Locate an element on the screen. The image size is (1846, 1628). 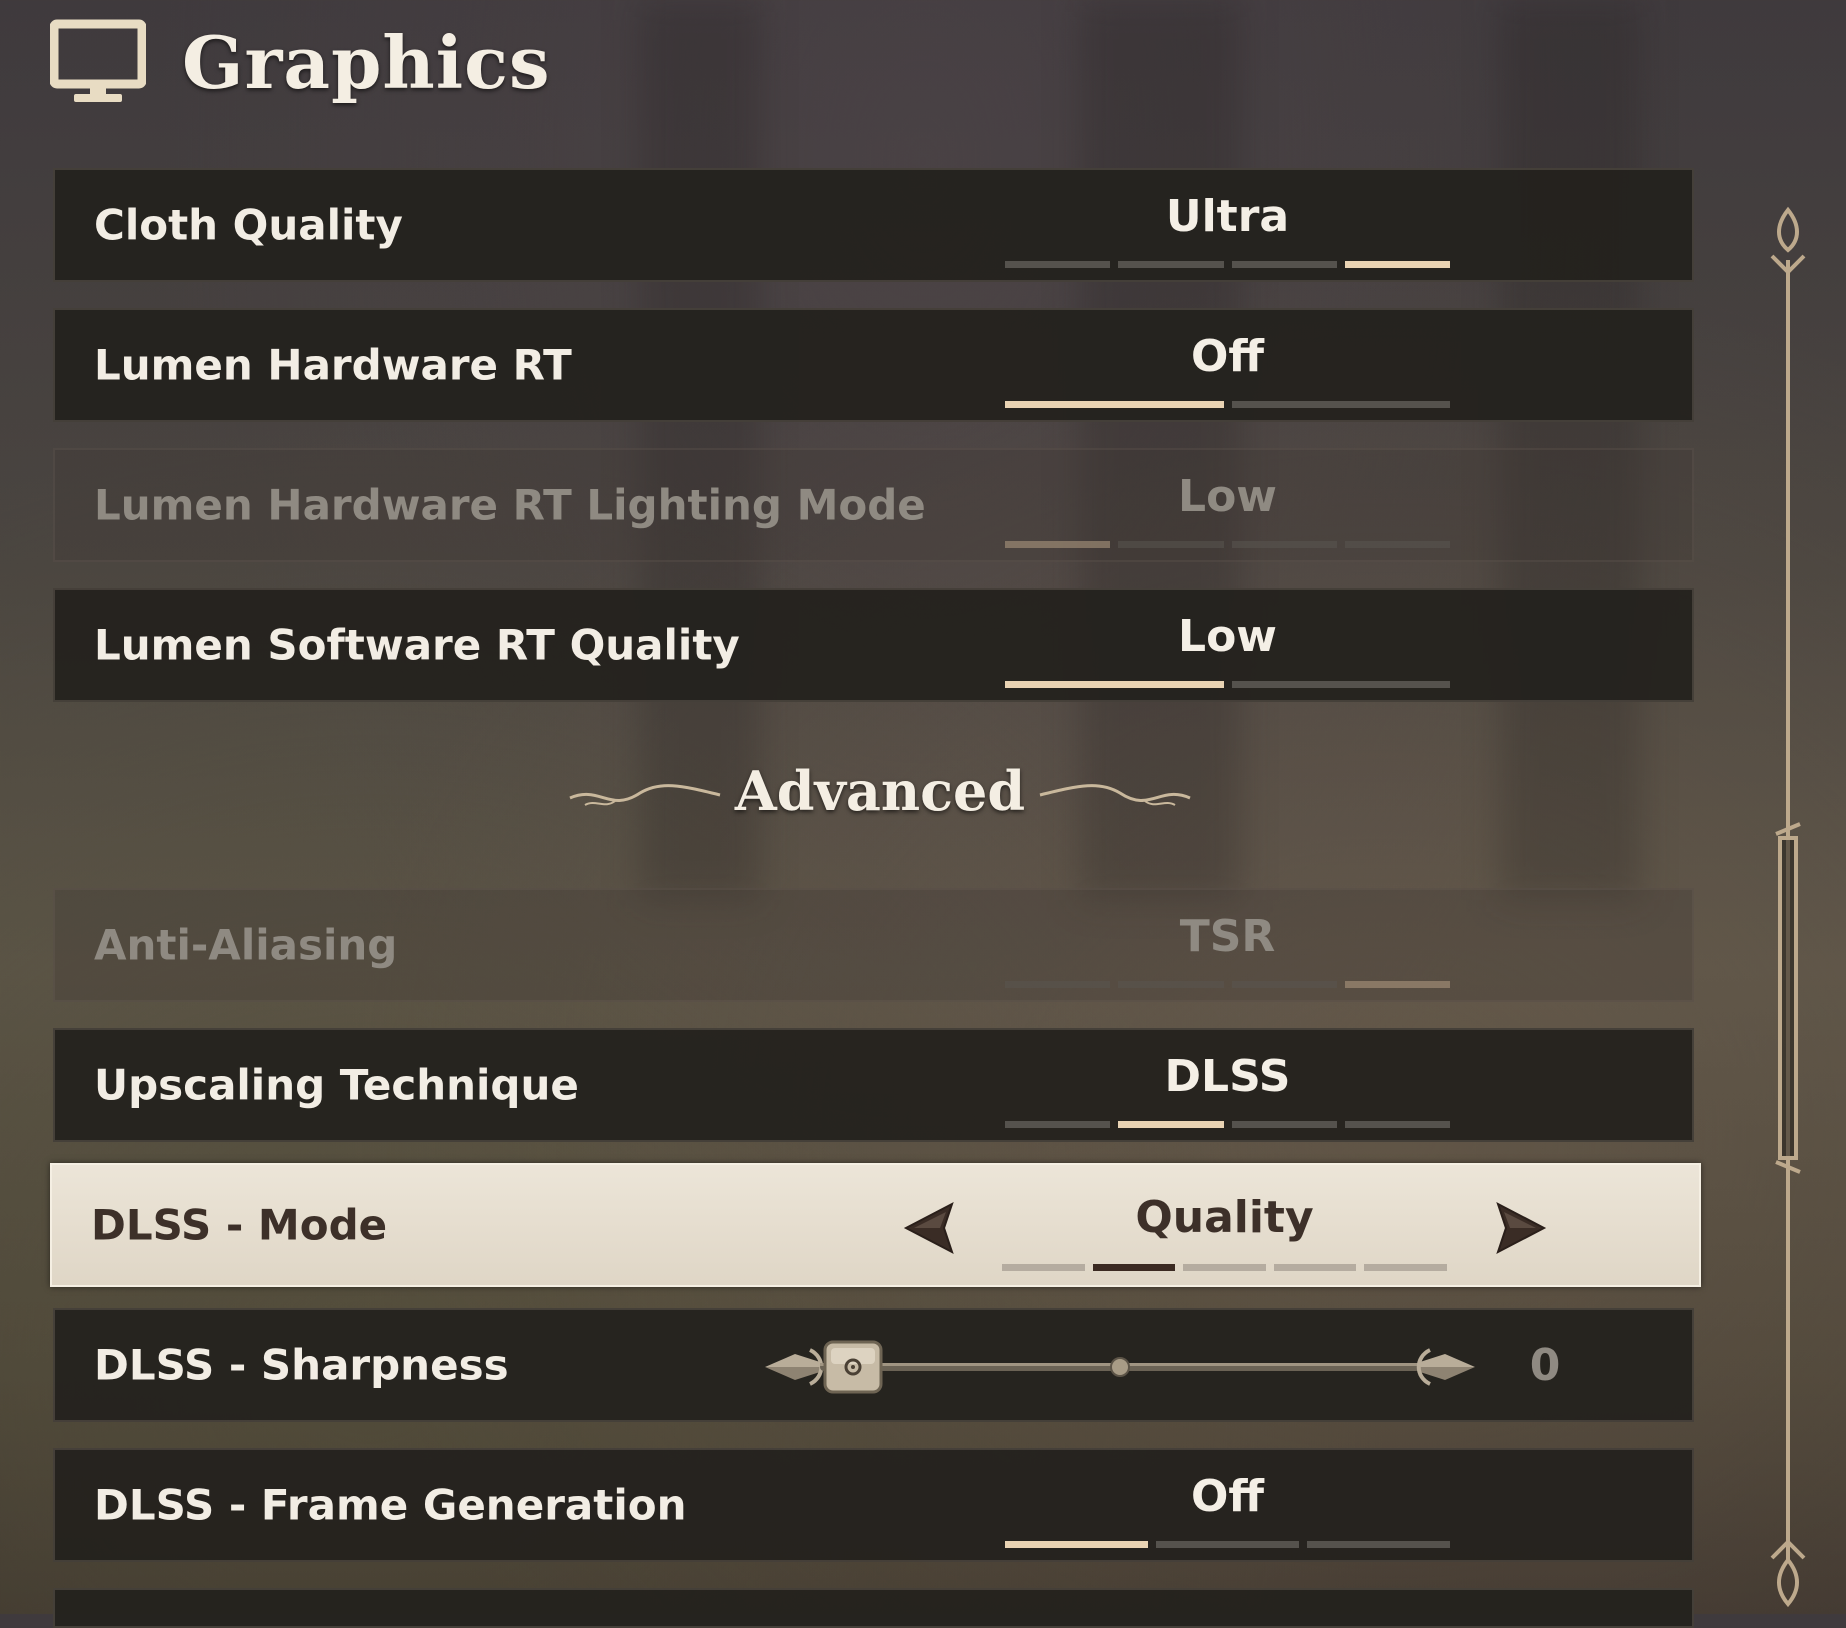
setting-label: Lumen Software RT Quality is located at coordinates (417, 645).